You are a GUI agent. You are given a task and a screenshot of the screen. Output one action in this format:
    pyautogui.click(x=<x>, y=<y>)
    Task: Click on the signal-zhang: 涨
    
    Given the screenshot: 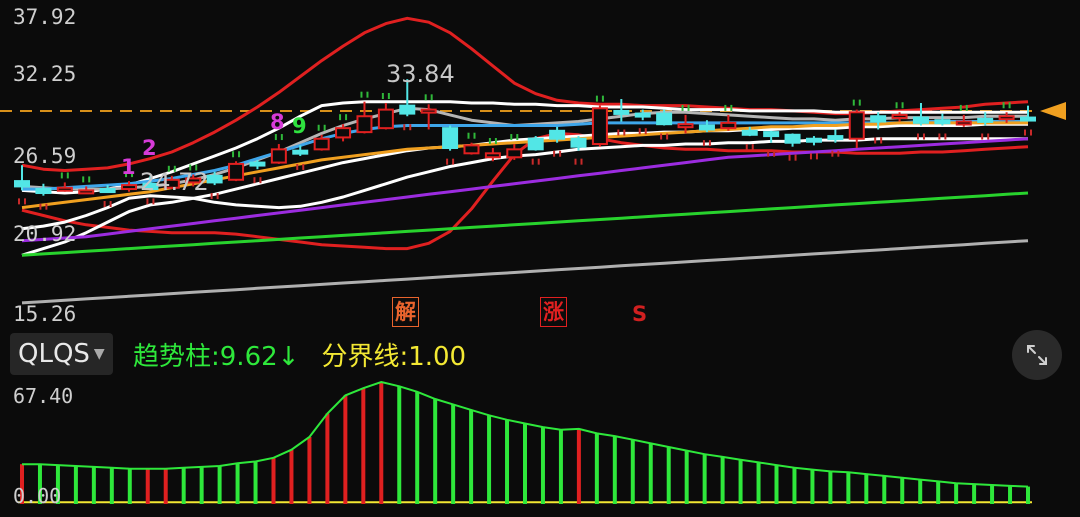 What is the action you would take?
    pyautogui.click(x=553, y=312)
    